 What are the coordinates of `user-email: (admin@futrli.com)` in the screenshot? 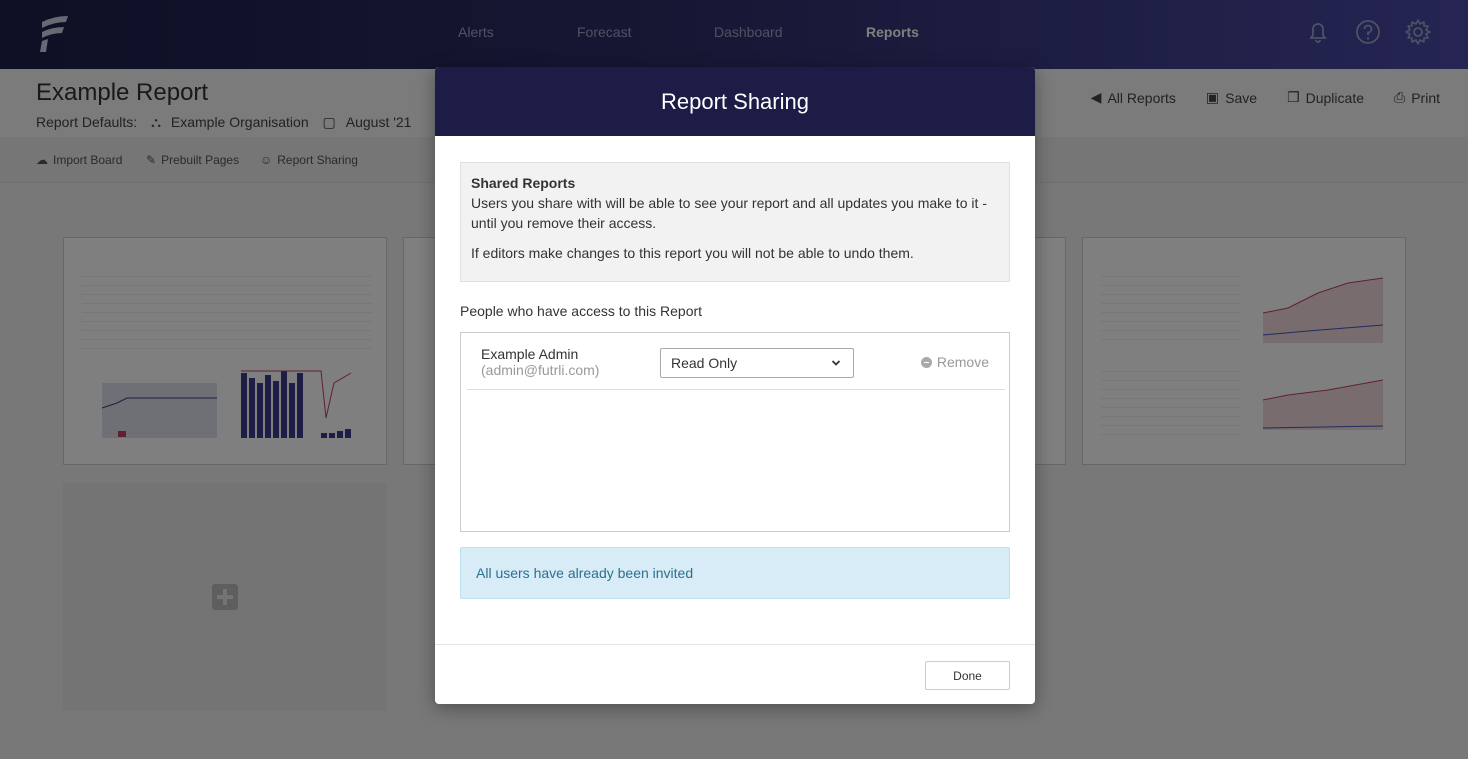 It's located at (540, 370).